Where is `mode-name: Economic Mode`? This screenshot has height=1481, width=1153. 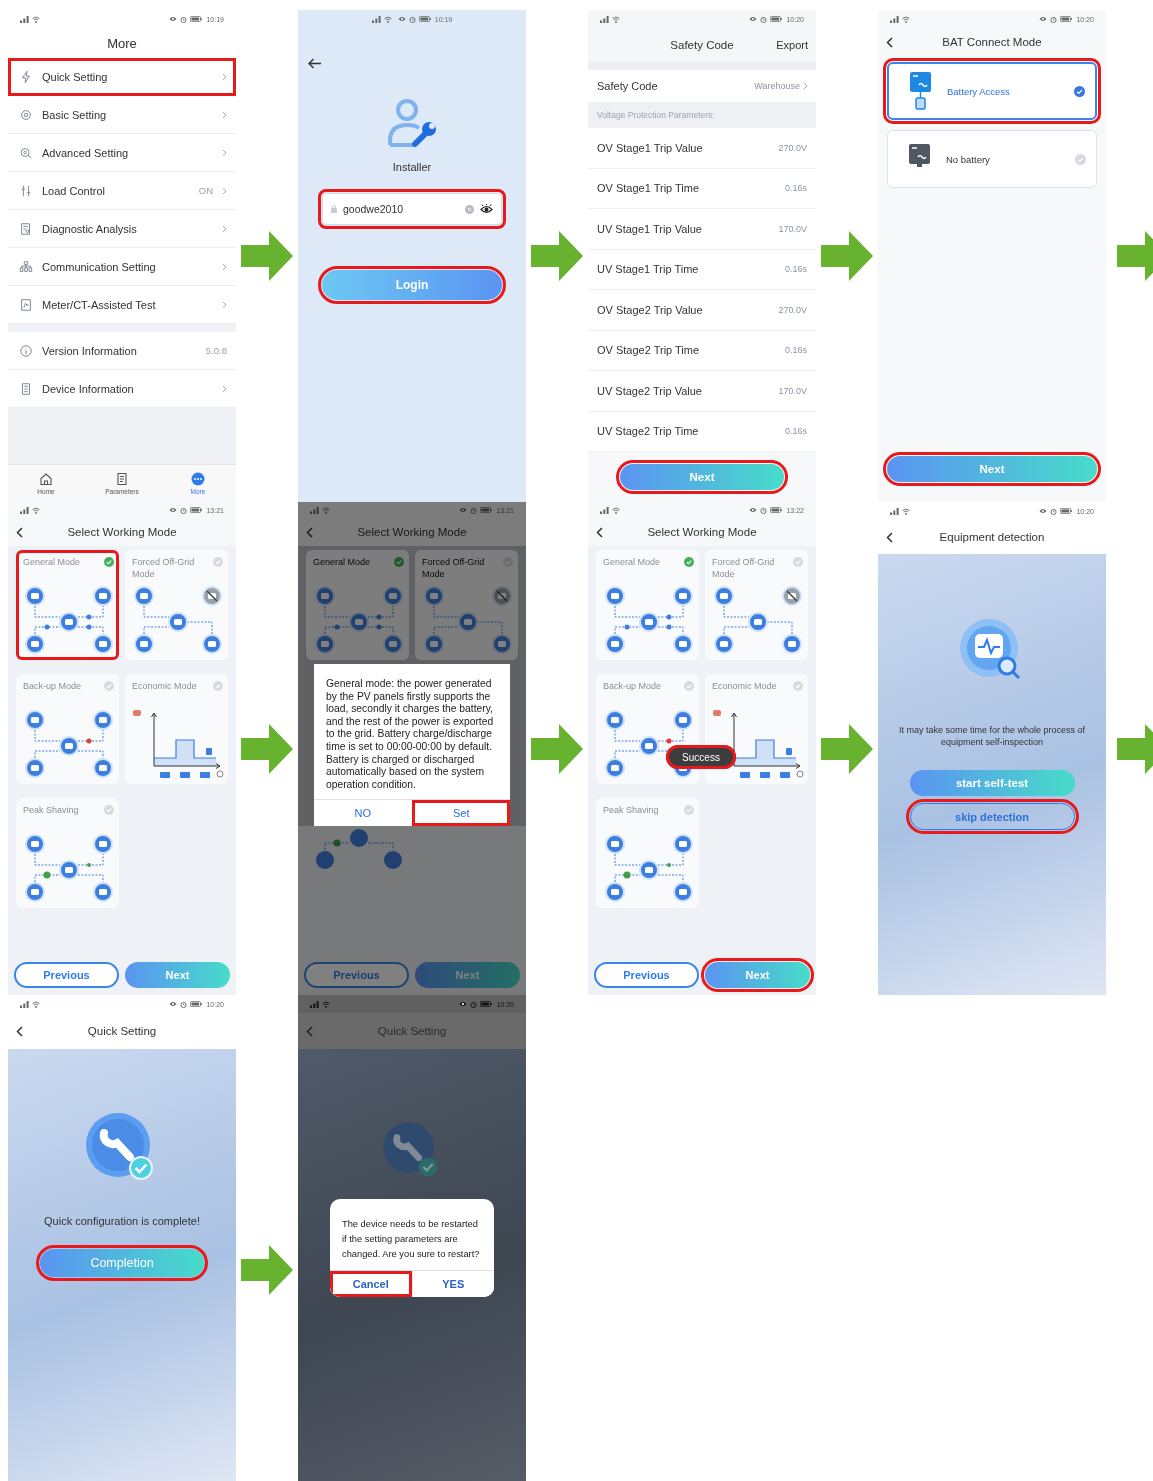
mode-name: Economic Mode is located at coordinates (164, 686).